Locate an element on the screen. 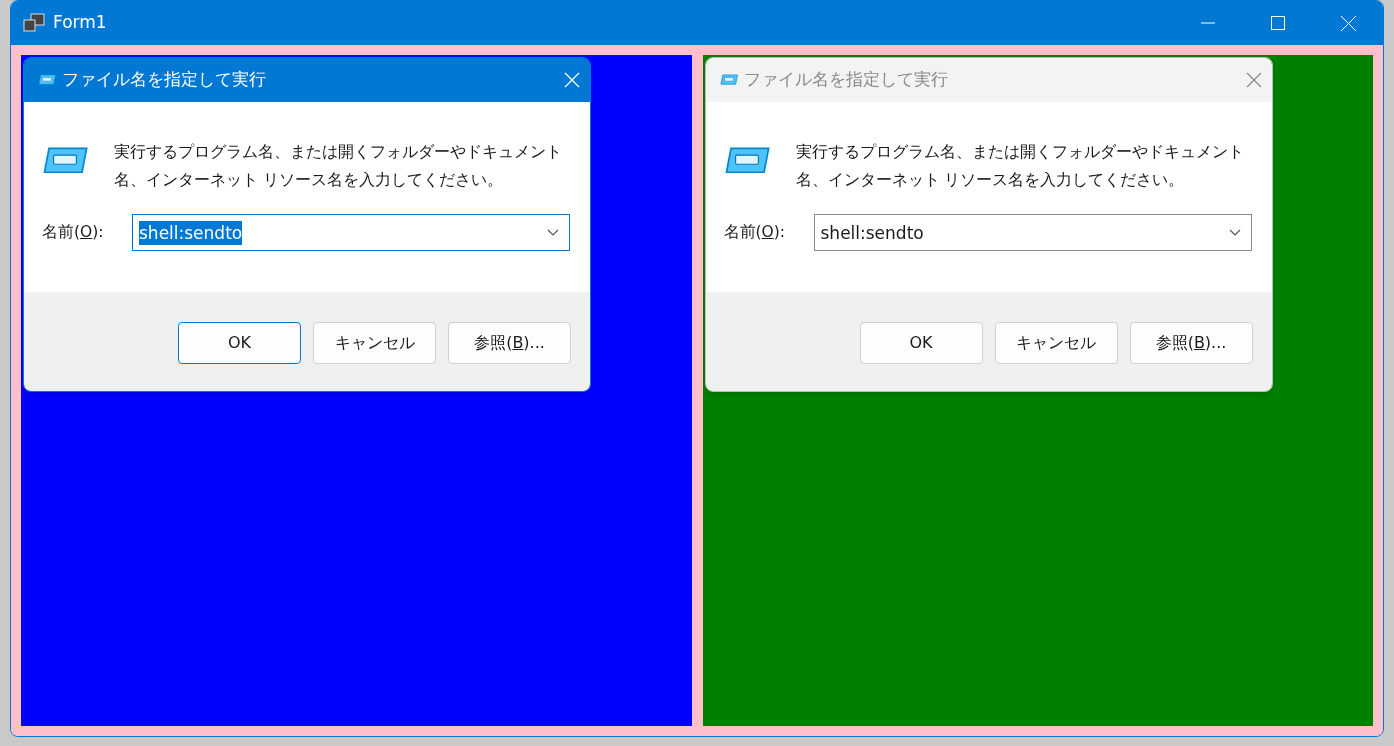 The width and height of the screenshot is (1394, 746). window-title: Form1 is located at coordinates (80, 23).